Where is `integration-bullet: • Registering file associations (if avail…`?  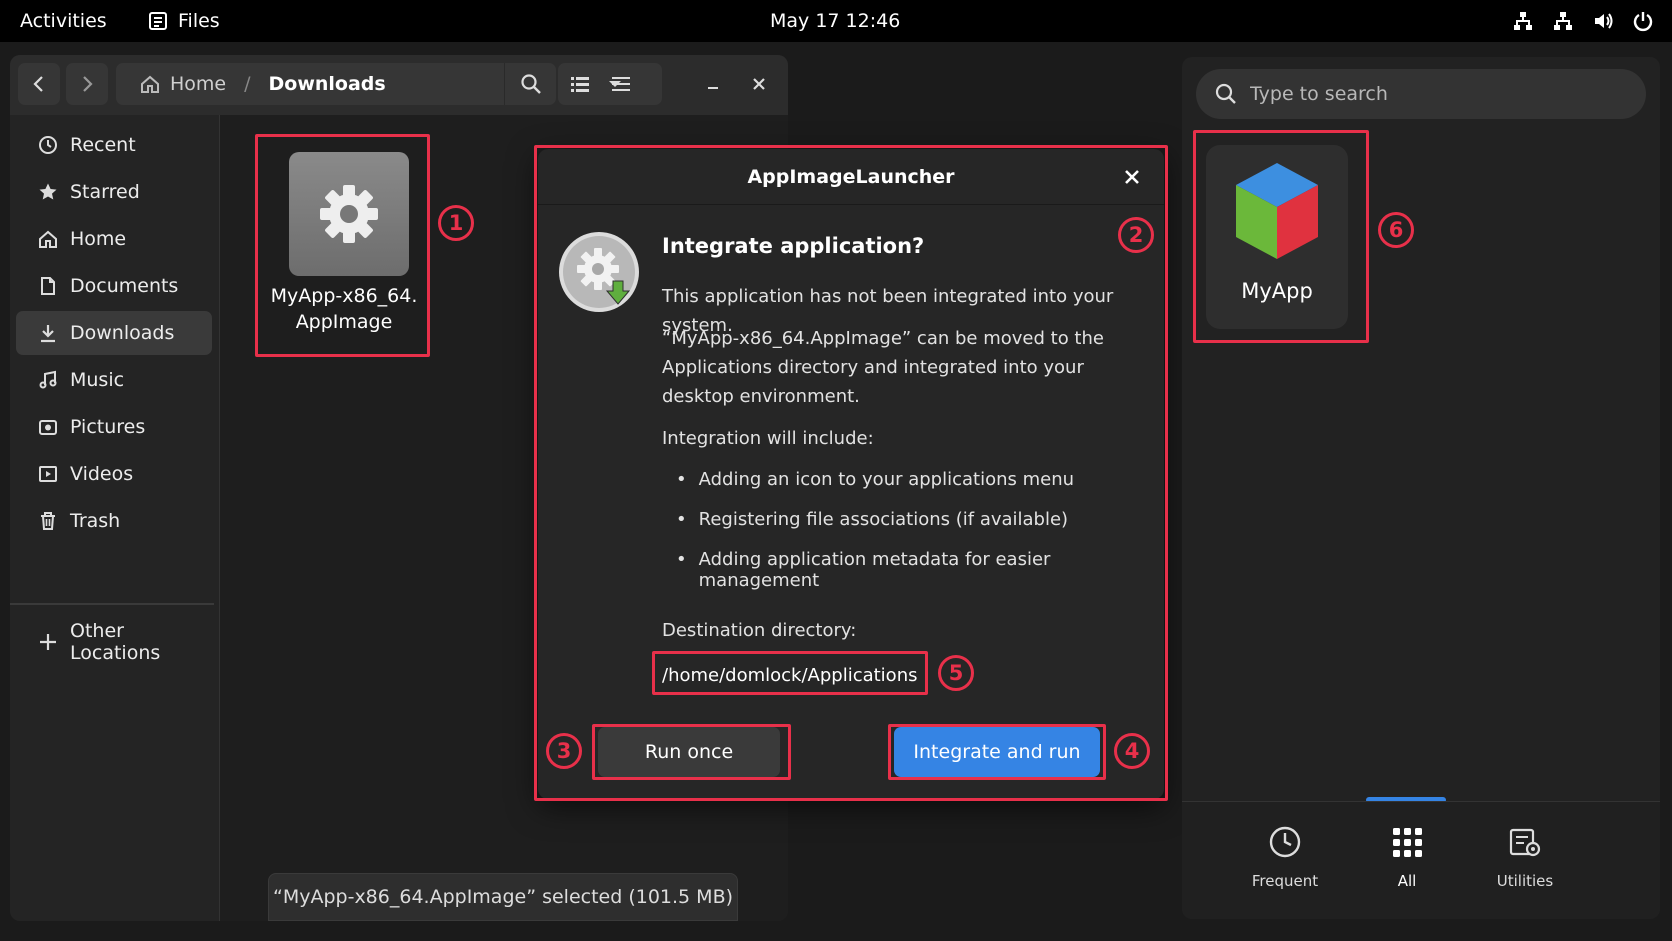 integration-bullet: • Registering file associations (if avail… is located at coordinates (872, 519).